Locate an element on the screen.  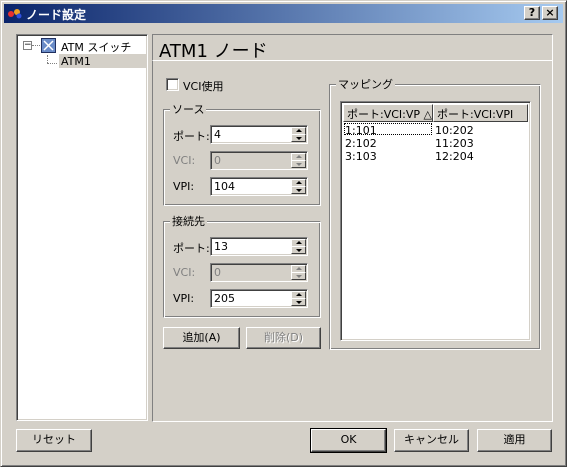
table-cell: 2:102 is located at coordinates (361, 143).